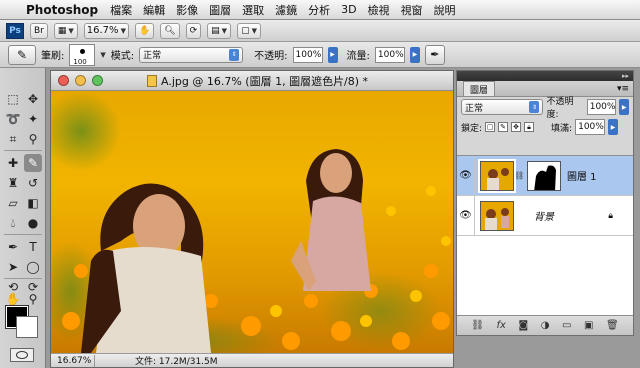  Describe the element at coordinates (187, 10) in the screenshot. I see `menu-image: 影像` at that location.